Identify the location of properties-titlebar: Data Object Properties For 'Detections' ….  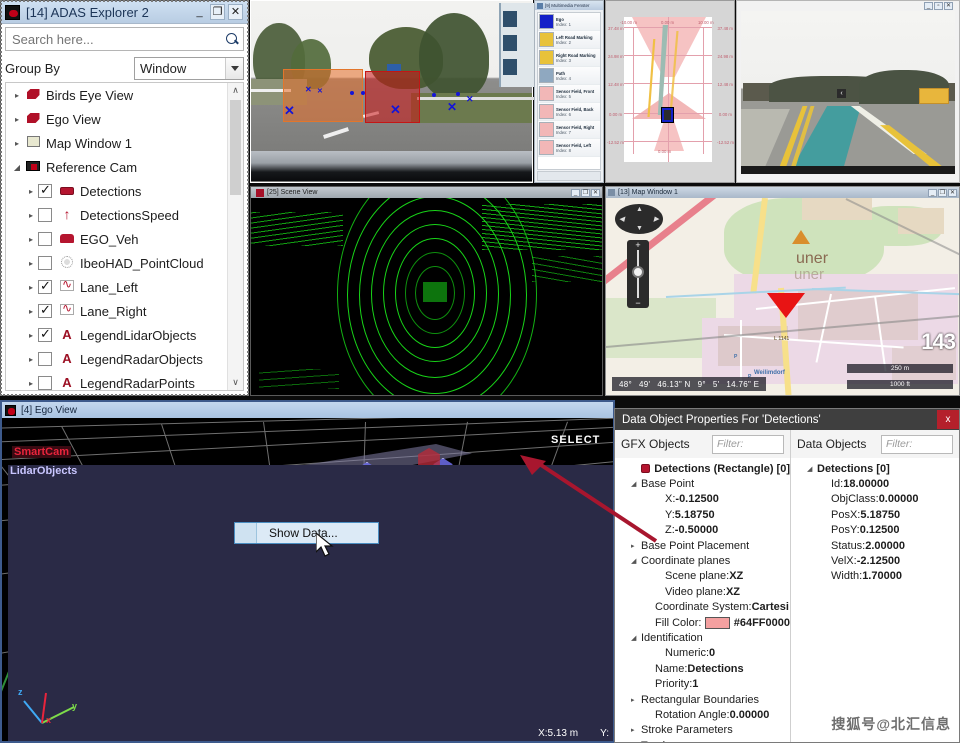
(787, 419).